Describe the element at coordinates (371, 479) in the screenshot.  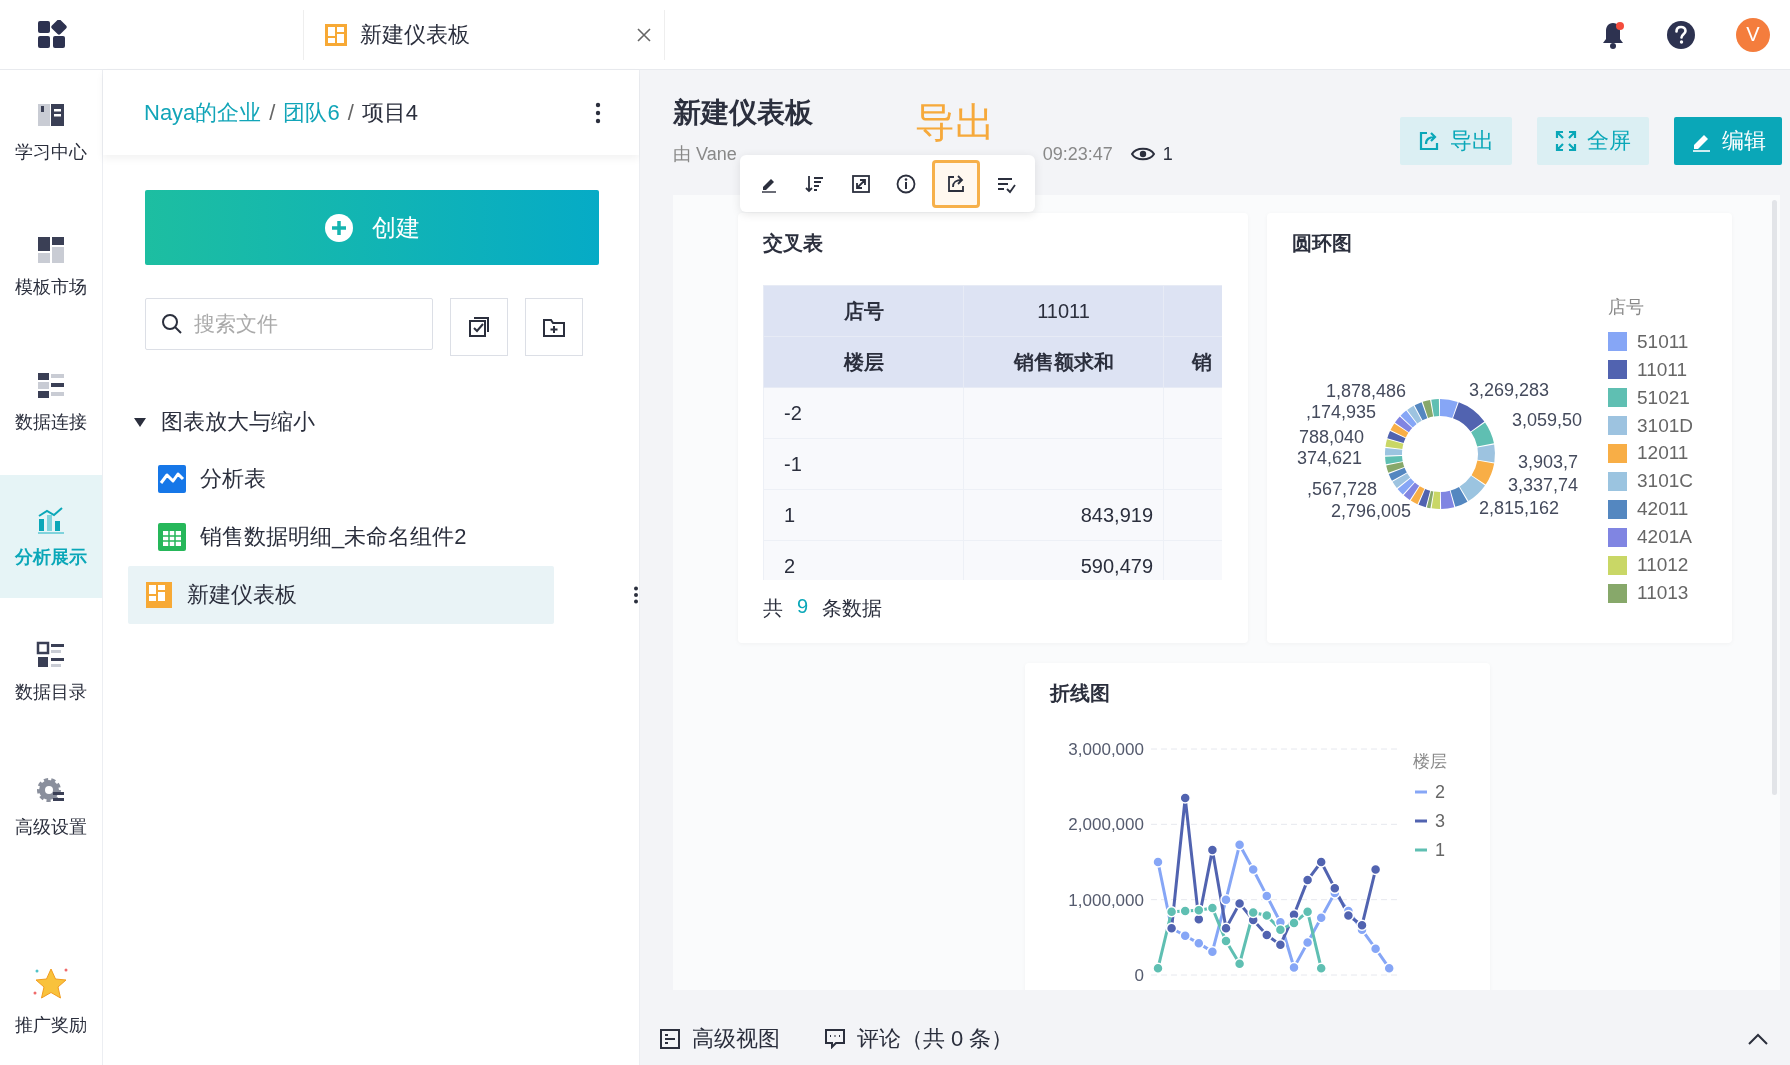
I see `file-row: 分析表` at that location.